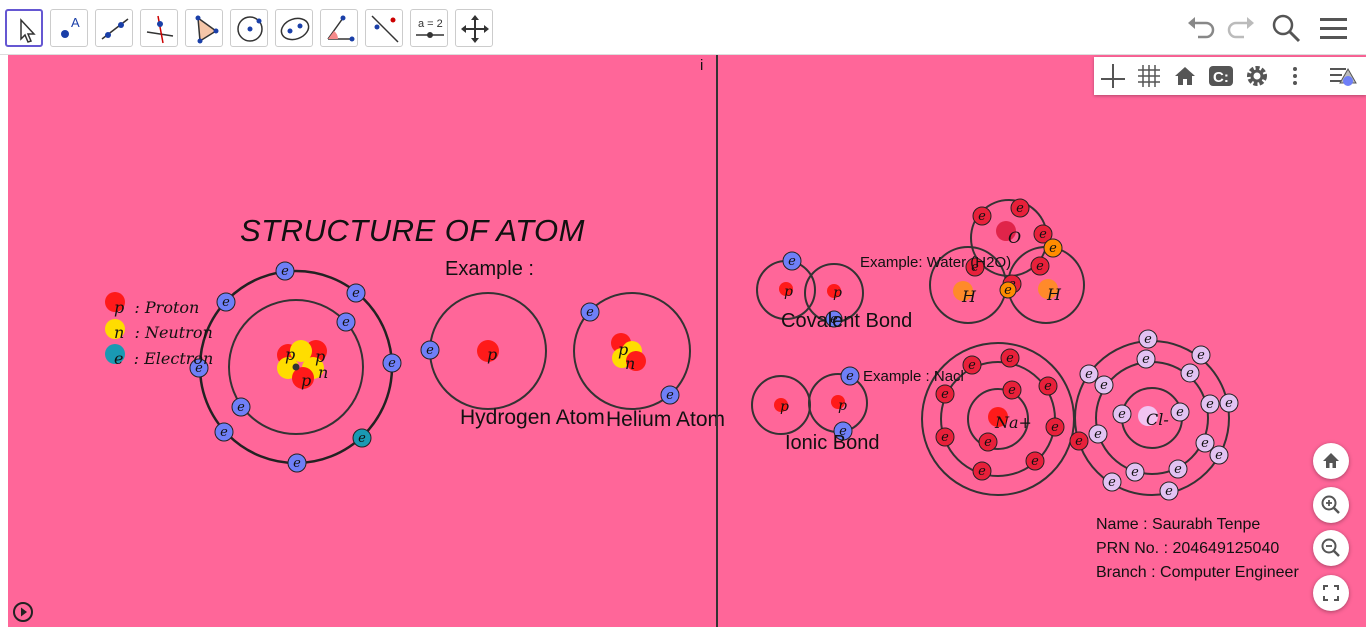  Describe the element at coordinates (24, 28) in the screenshot. I see `move-tool` at that location.